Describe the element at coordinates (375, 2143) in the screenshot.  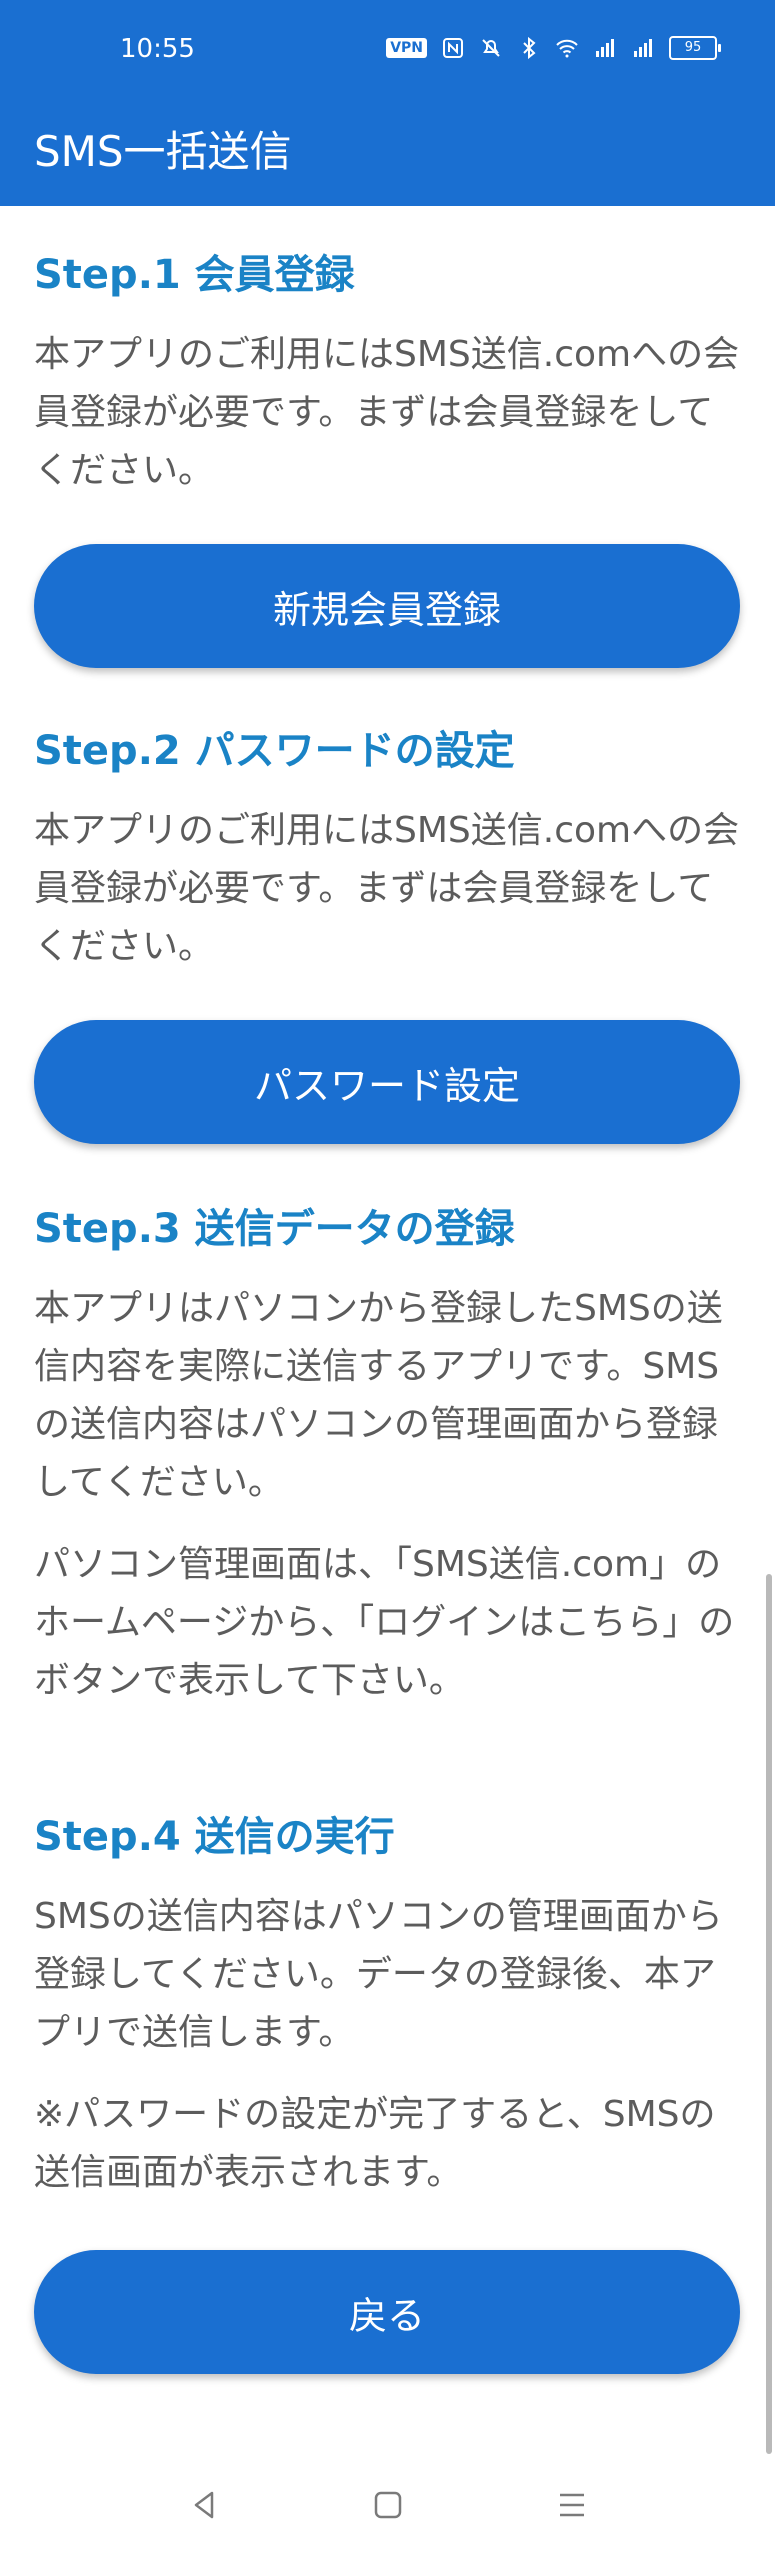
I see `step4-text-2: ※パスワードの設定が完了すると、SMSの送信画面が表示されます。` at that location.